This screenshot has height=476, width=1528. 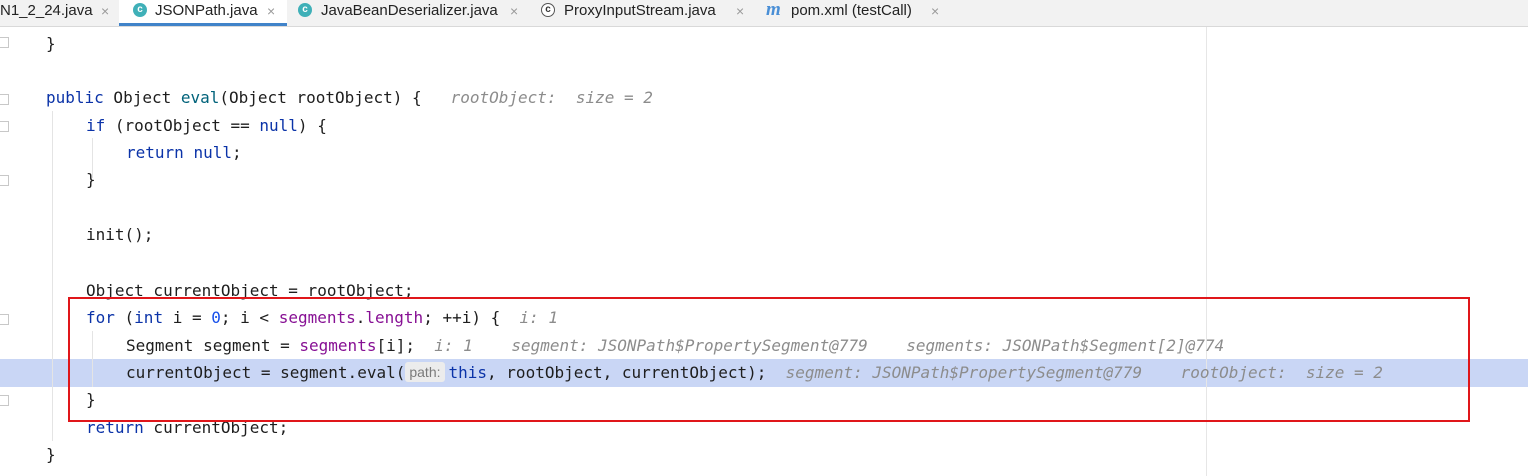 What do you see at coordinates (409, 10) in the screenshot?
I see `tab-label: JavaBeanDeserializer.java` at bounding box center [409, 10].